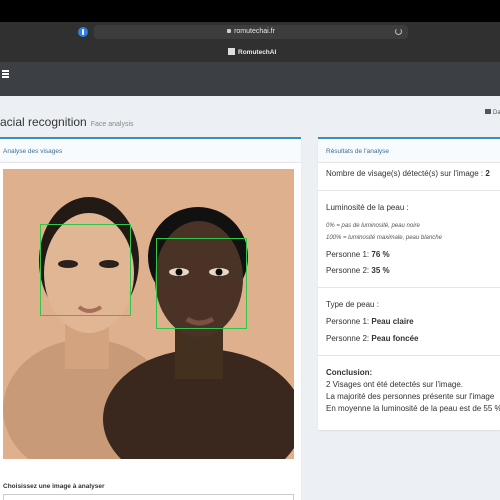 The width and height of the screenshot is (500, 500). Describe the element at coordinates (367, 207) in the screenshot. I see `luminosity-title: Luminosité de la peau :` at that location.